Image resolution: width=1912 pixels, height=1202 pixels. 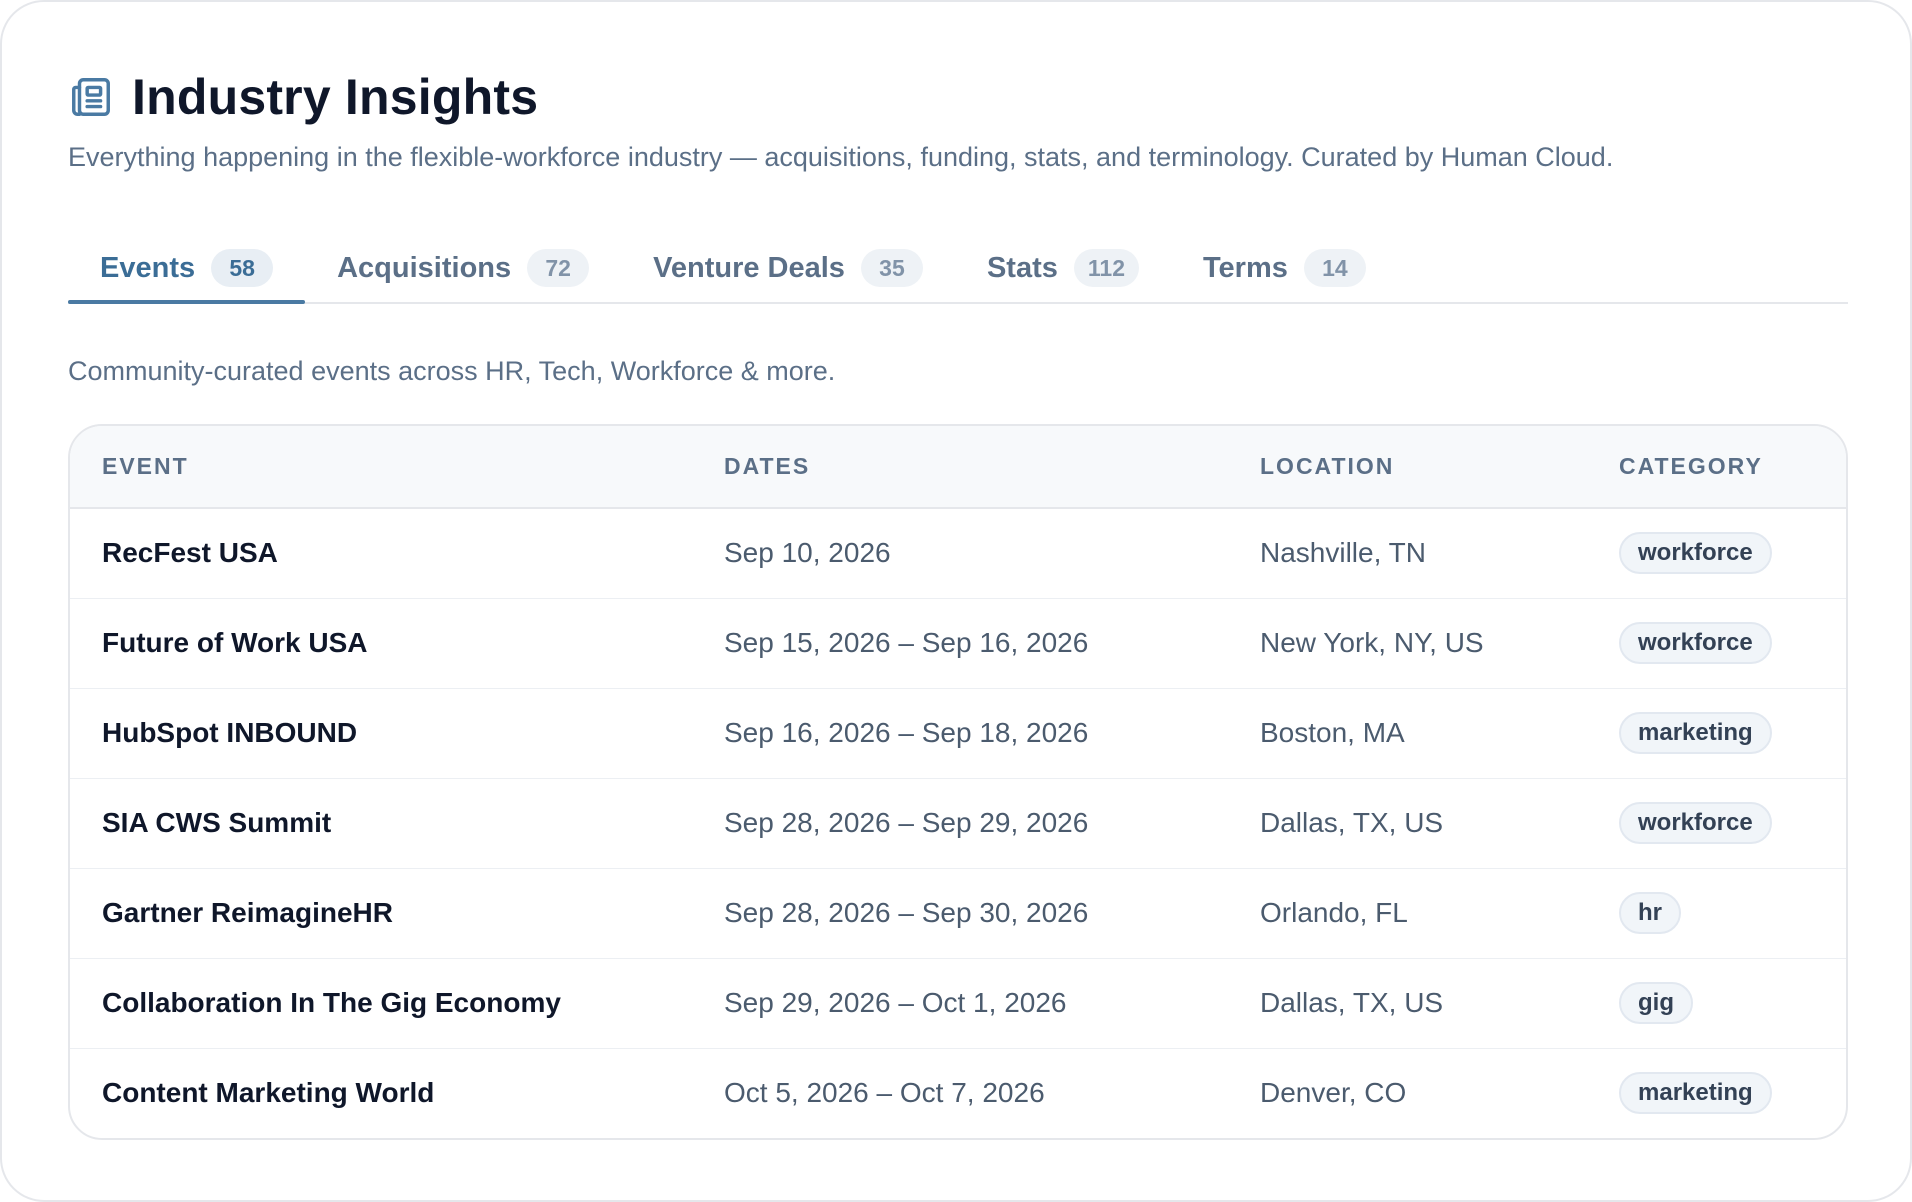 What do you see at coordinates (1732, 1002) in the screenshot?
I see `event-category-cell: gig` at bounding box center [1732, 1002].